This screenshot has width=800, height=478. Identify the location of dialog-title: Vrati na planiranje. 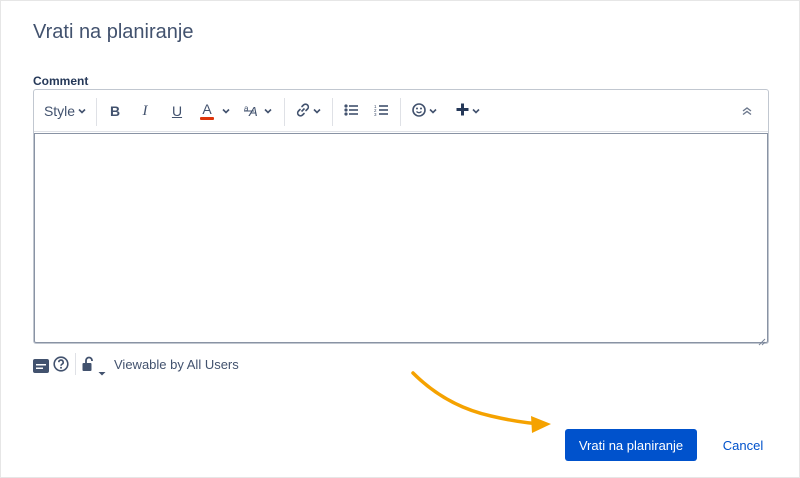
(113, 32).